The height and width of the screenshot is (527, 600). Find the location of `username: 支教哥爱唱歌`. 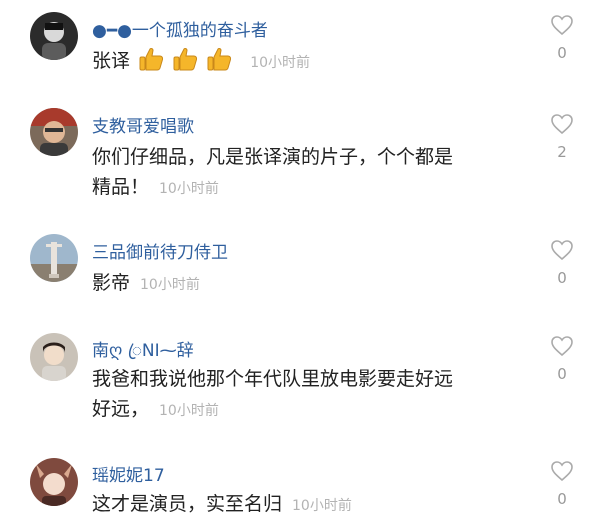

username: 支教哥爱唱歌 is located at coordinates (143, 124).